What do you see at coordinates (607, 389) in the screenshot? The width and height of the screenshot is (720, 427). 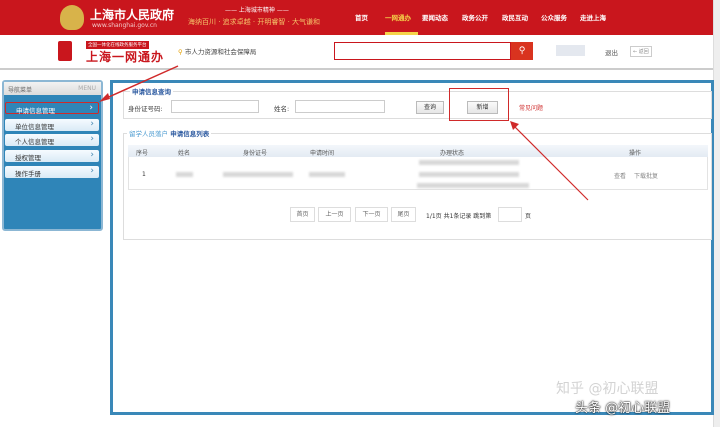 I see `watermark-zhihu: 知乎 @初心联盟` at bounding box center [607, 389].